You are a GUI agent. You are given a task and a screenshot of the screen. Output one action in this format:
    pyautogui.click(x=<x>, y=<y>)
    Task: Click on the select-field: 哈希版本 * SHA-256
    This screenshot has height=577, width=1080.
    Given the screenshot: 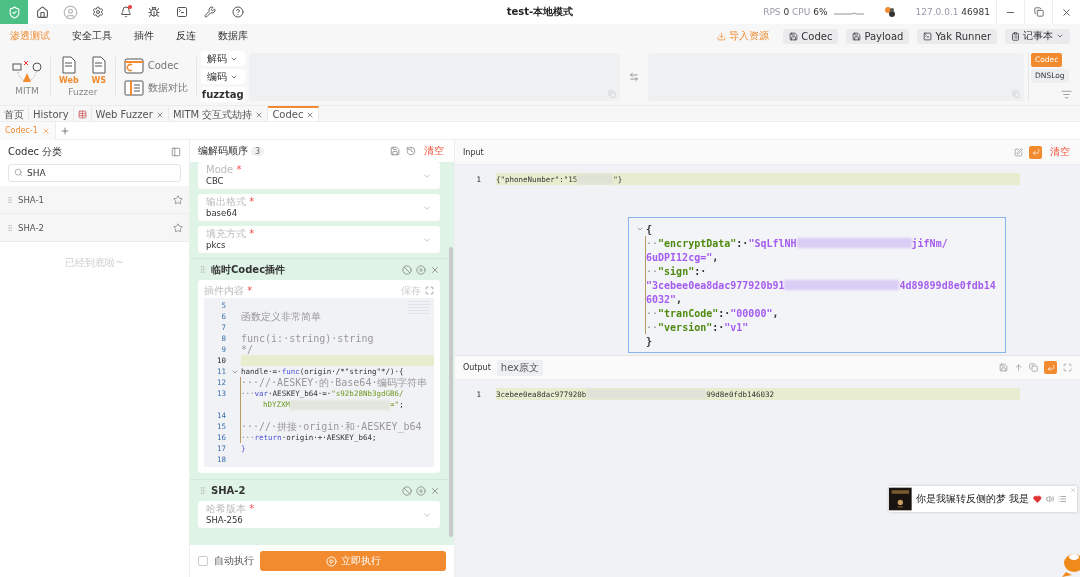 What is the action you would take?
    pyautogui.click(x=319, y=514)
    